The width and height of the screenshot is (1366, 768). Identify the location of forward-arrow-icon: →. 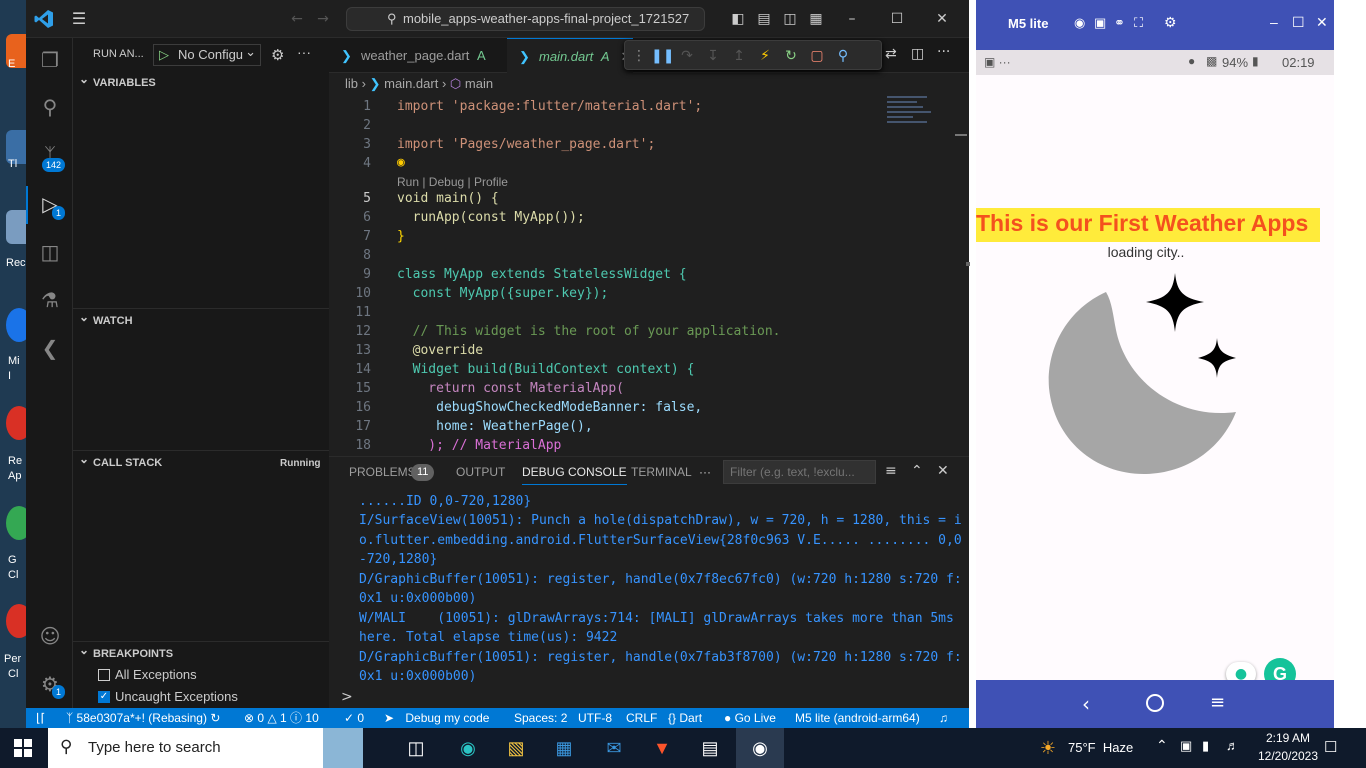
(323, 19).